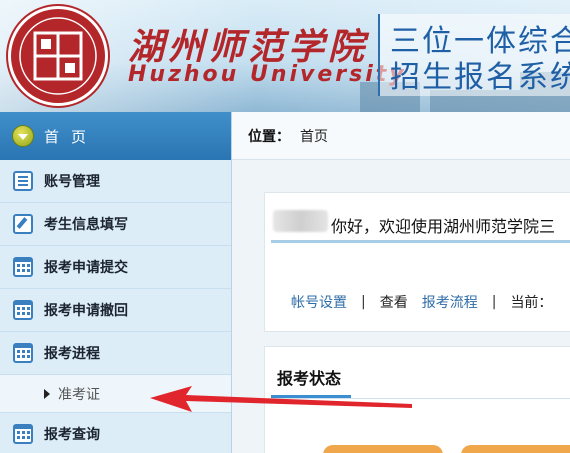 This screenshot has height=453, width=570. Describe the element at coordinates (115, 433) in the screenshot. I see `sidebar-item-application-query: 报考查询` at that location.